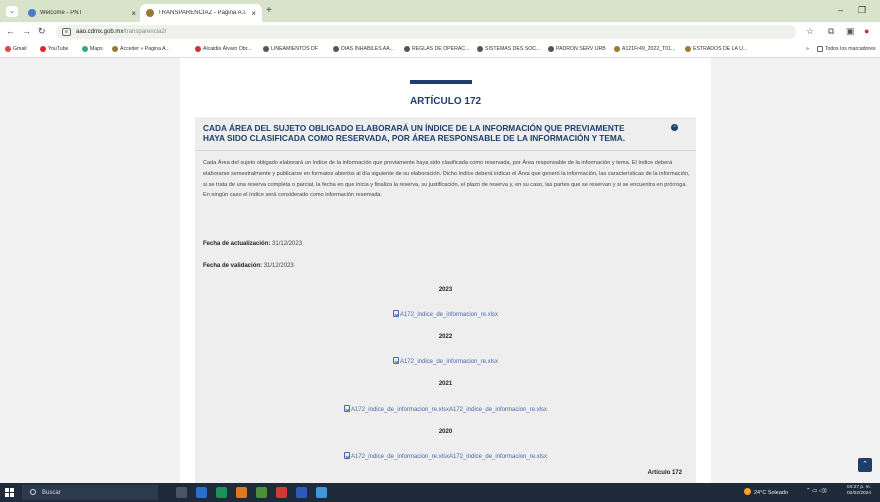 The image size is (880, 502). What do you see at coordinates (26, 31) in the screenshot?
I see `forward-icon: →` at bounding box center [26, 31].